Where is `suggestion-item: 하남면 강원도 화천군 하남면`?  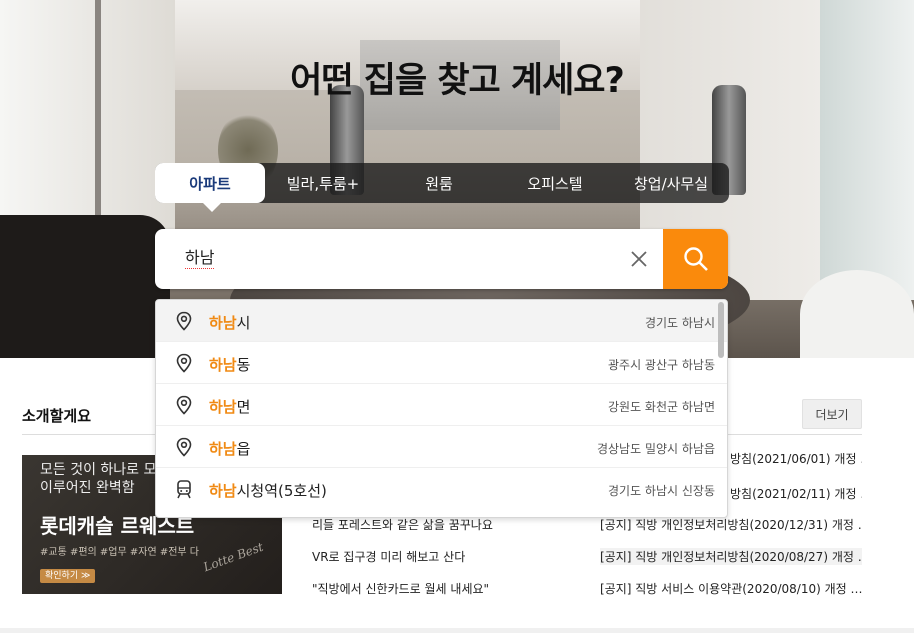
suggestion-item: 하남면 강원도 화천군 하남면 is located at coordinates (441, 405).